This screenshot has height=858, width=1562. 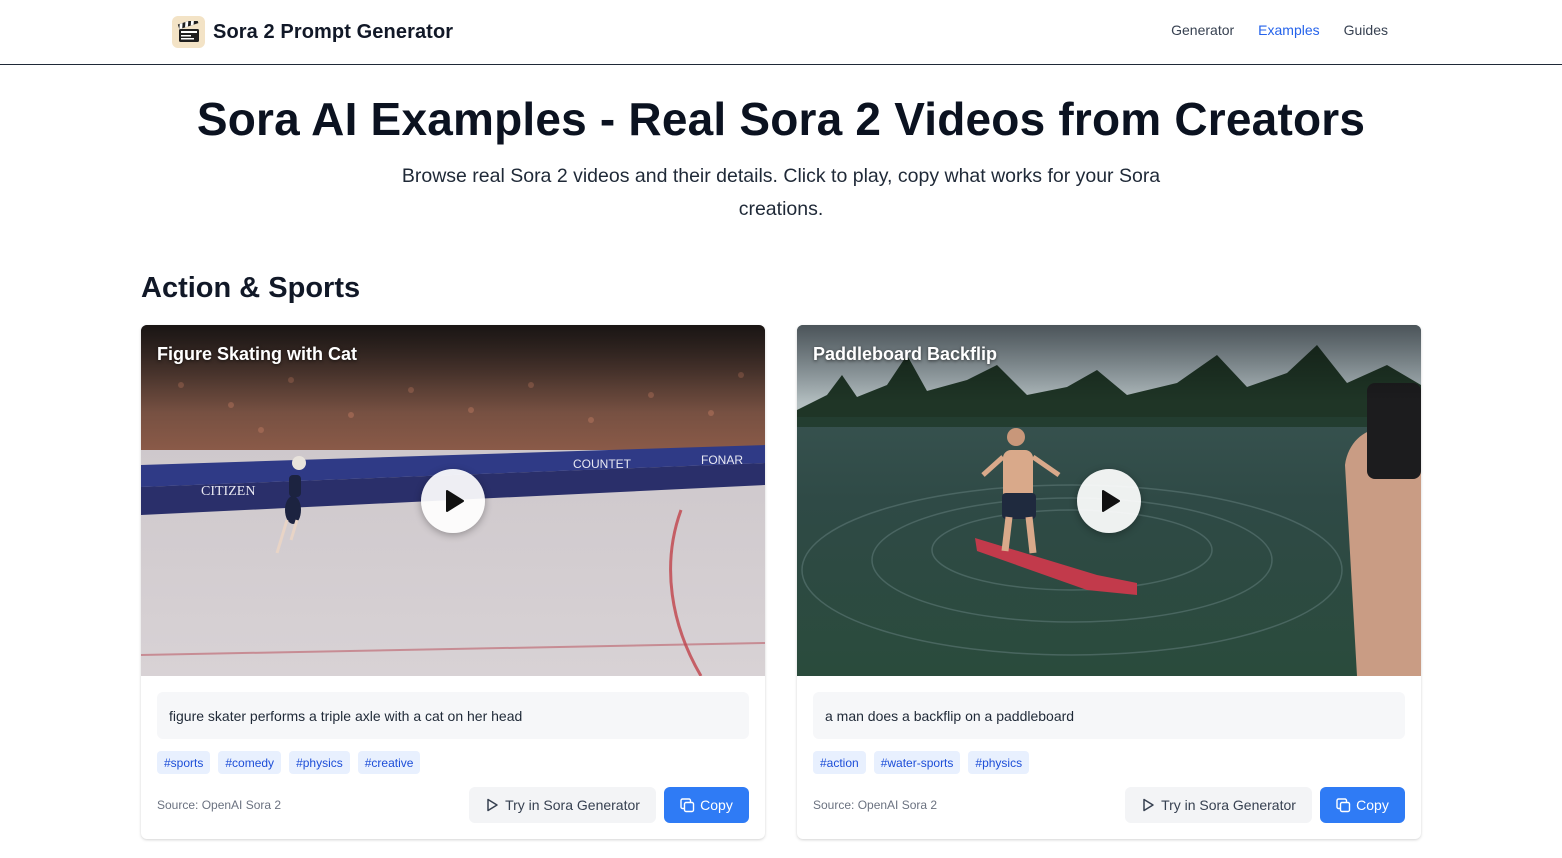 I want to click on clapperboard-icon, so click(x=188, y=32).